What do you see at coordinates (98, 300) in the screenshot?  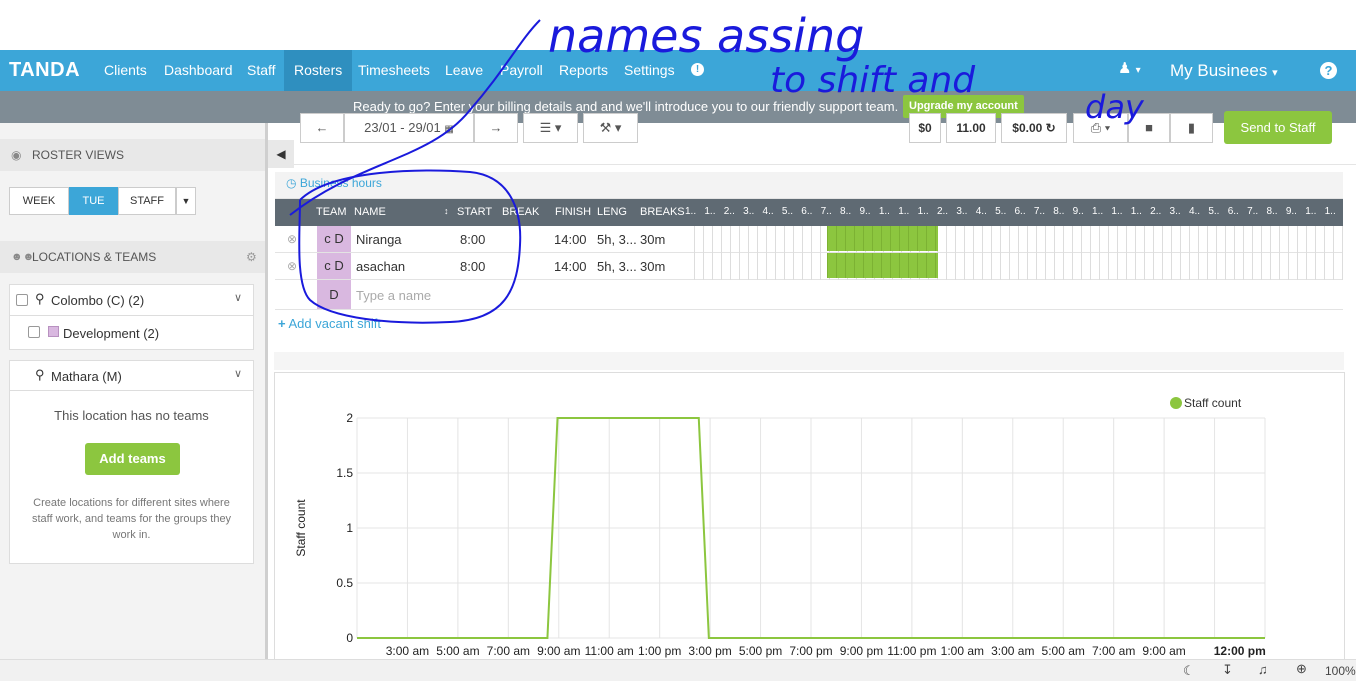 I see `location-name: Colombo (C) (2)` at bounding box center [98, 300].